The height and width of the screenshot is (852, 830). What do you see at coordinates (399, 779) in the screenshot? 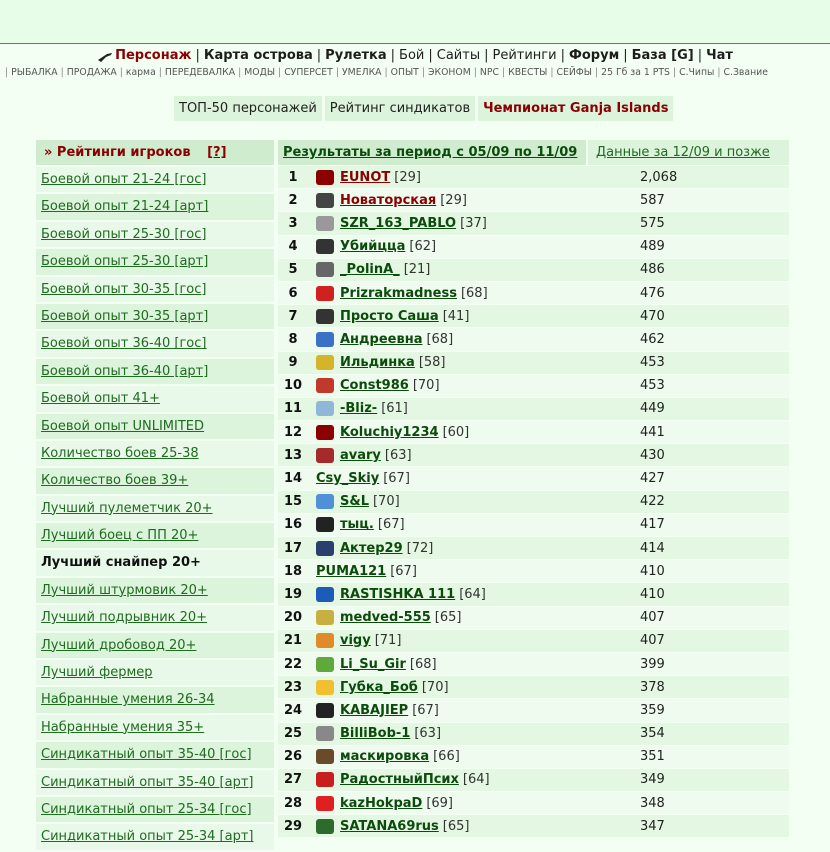
I see `player-name-link: РадостныйПсих` at bounding box center [399, 779].